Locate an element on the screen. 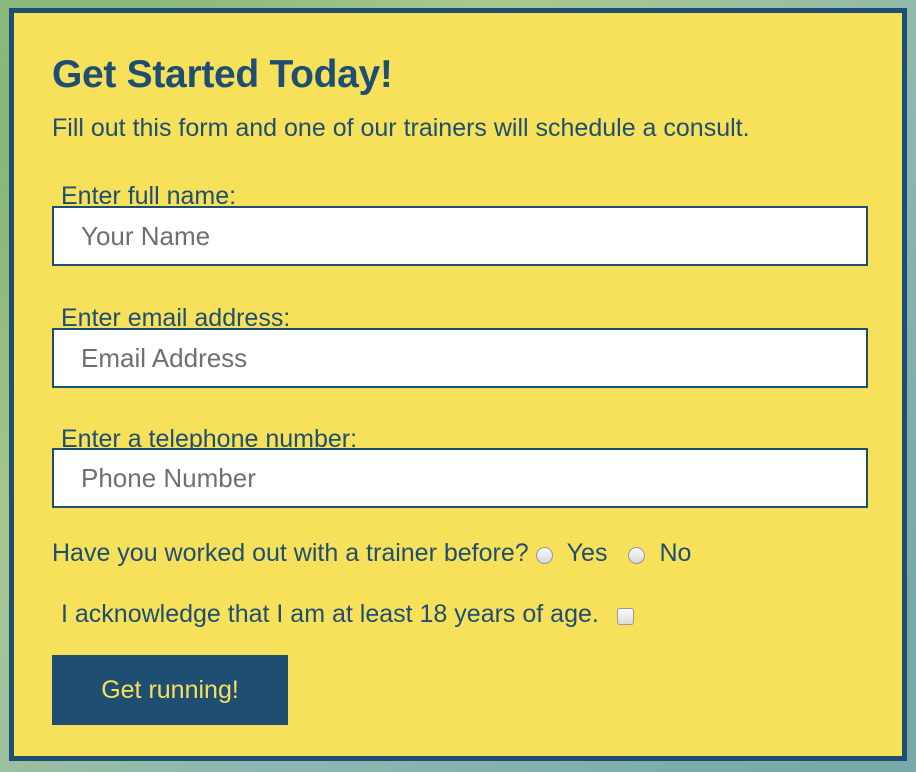 This screenshot has height=772, width=916. trainer-no-label: No is located at coordinates (675, 553).